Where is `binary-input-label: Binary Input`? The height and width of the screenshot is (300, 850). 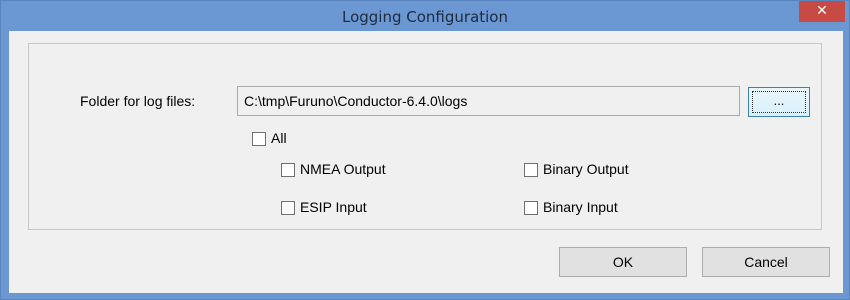
binary-input-label: Binary Input is located at coordinates (580, 207).